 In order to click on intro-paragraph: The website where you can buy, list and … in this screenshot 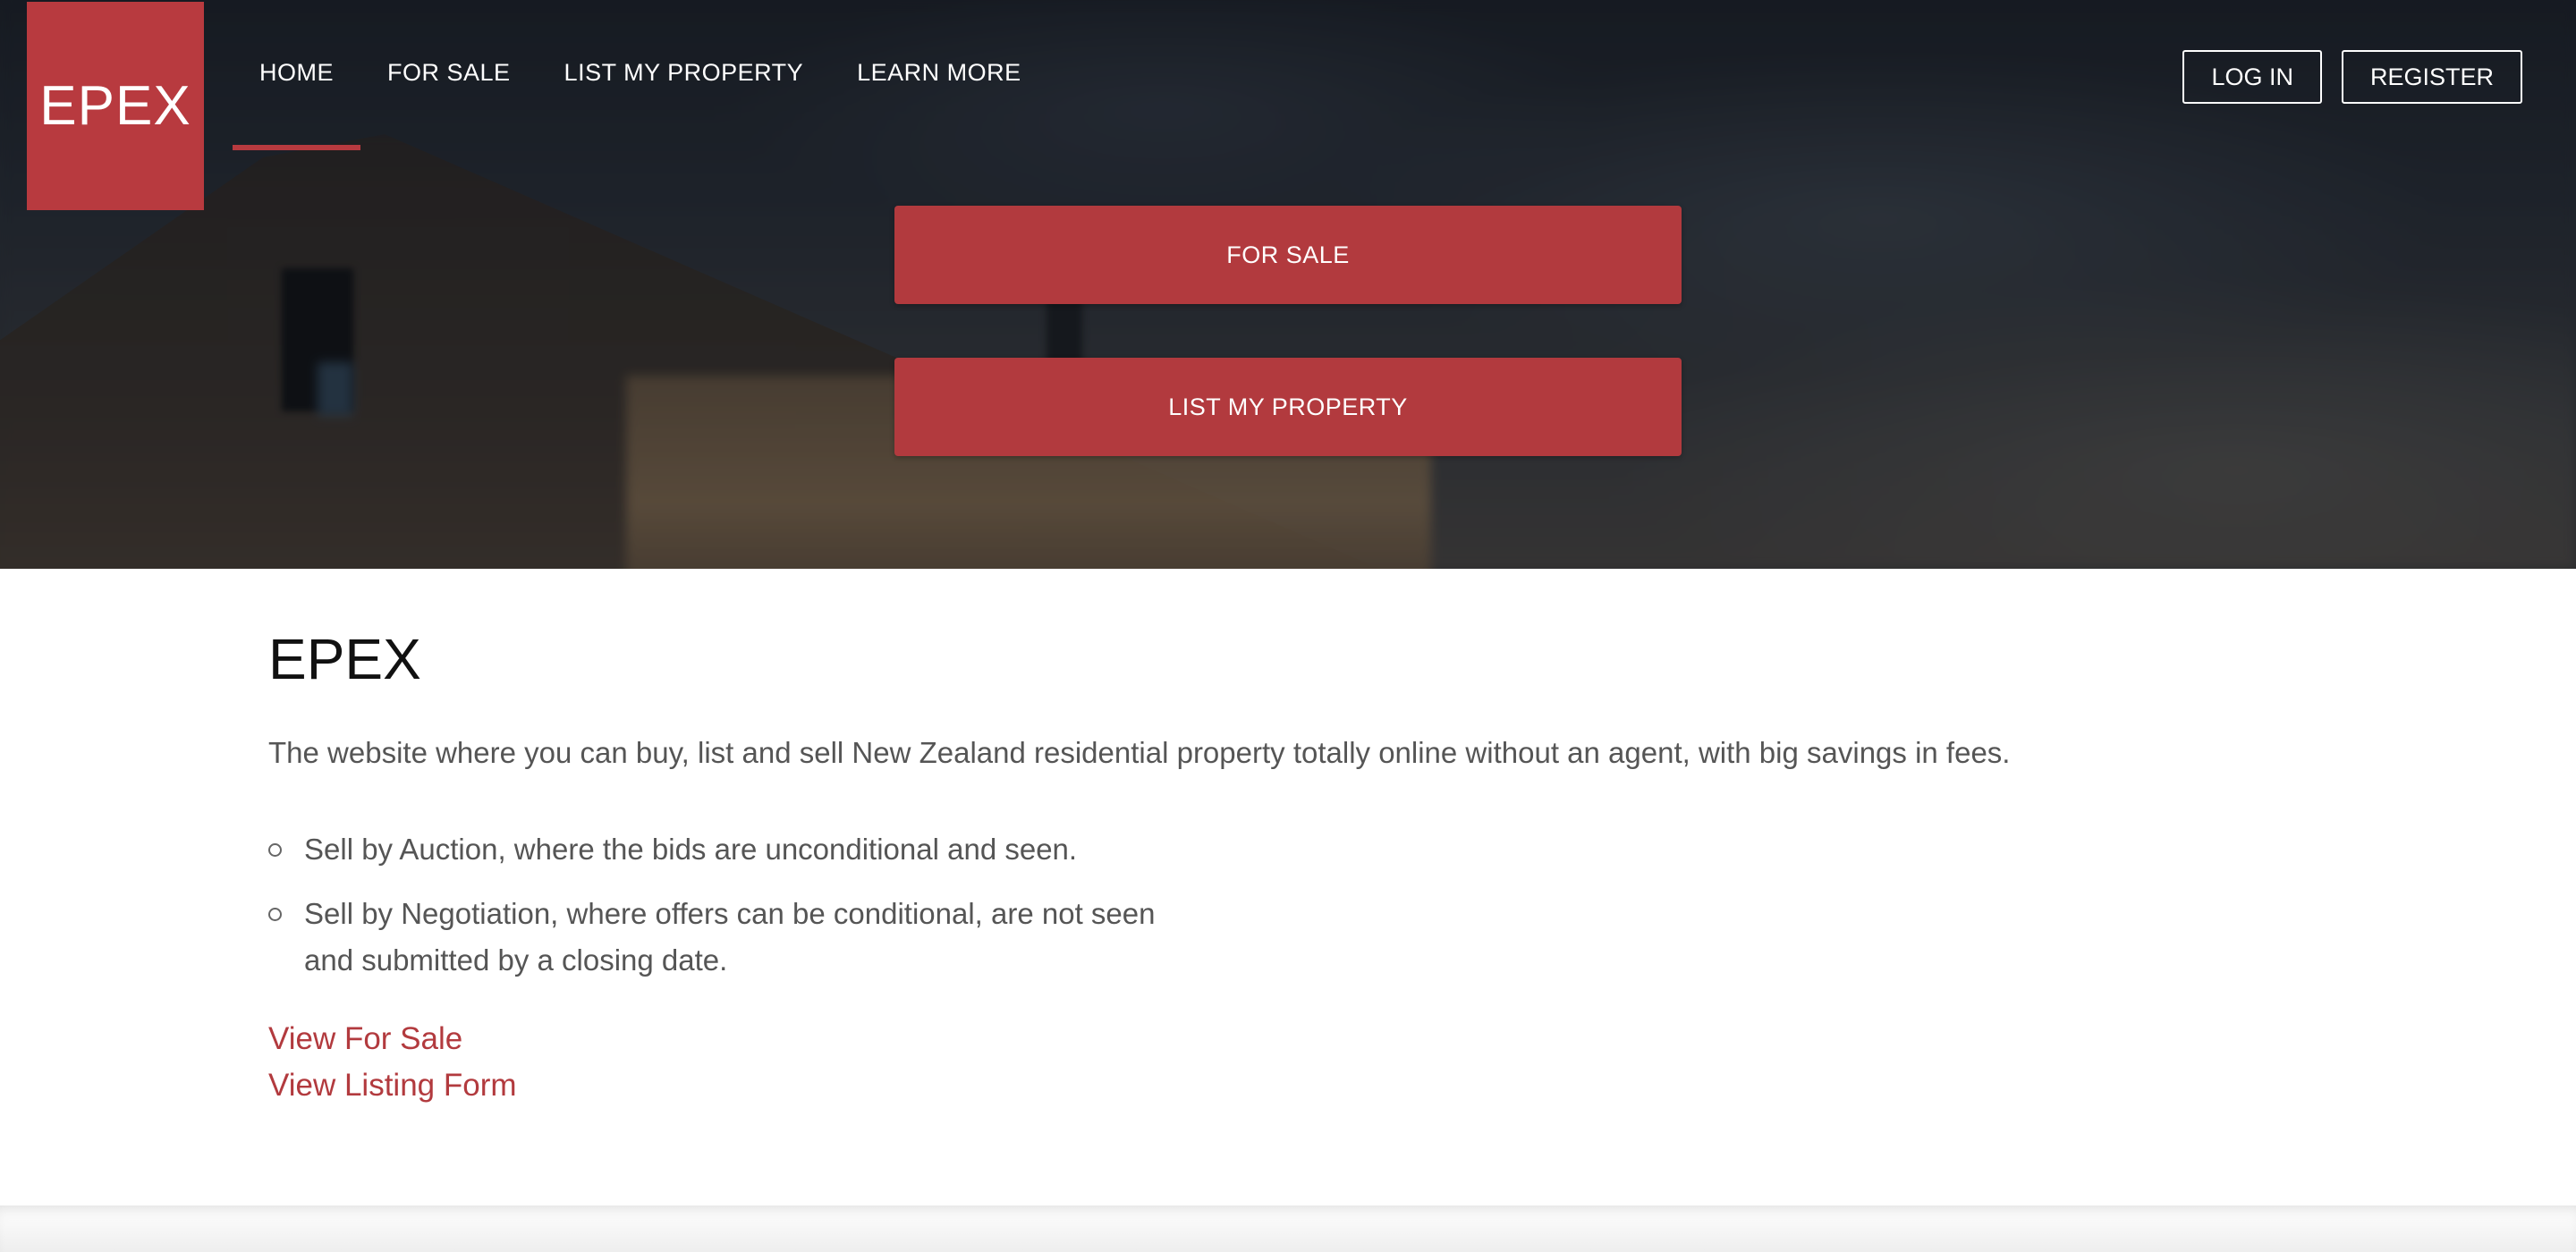, I will do `click(1139, 752)`.